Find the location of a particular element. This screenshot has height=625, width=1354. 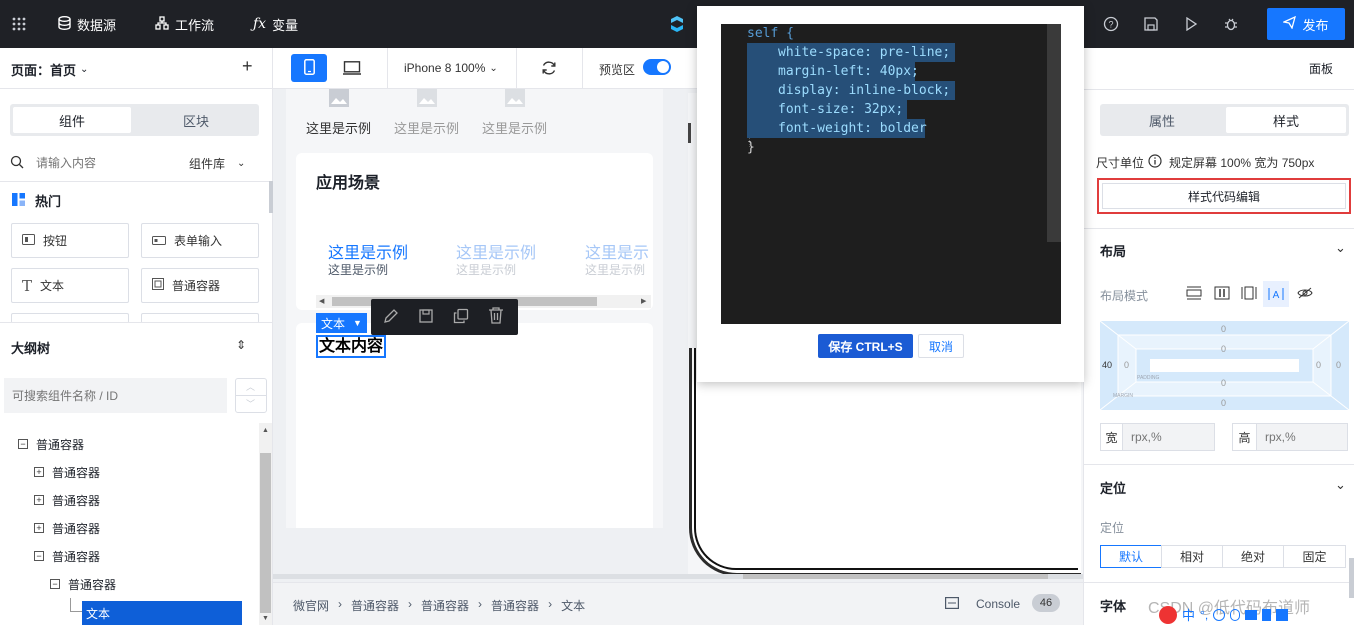

editor-scrollbar is located at coordinates (1054, 133).